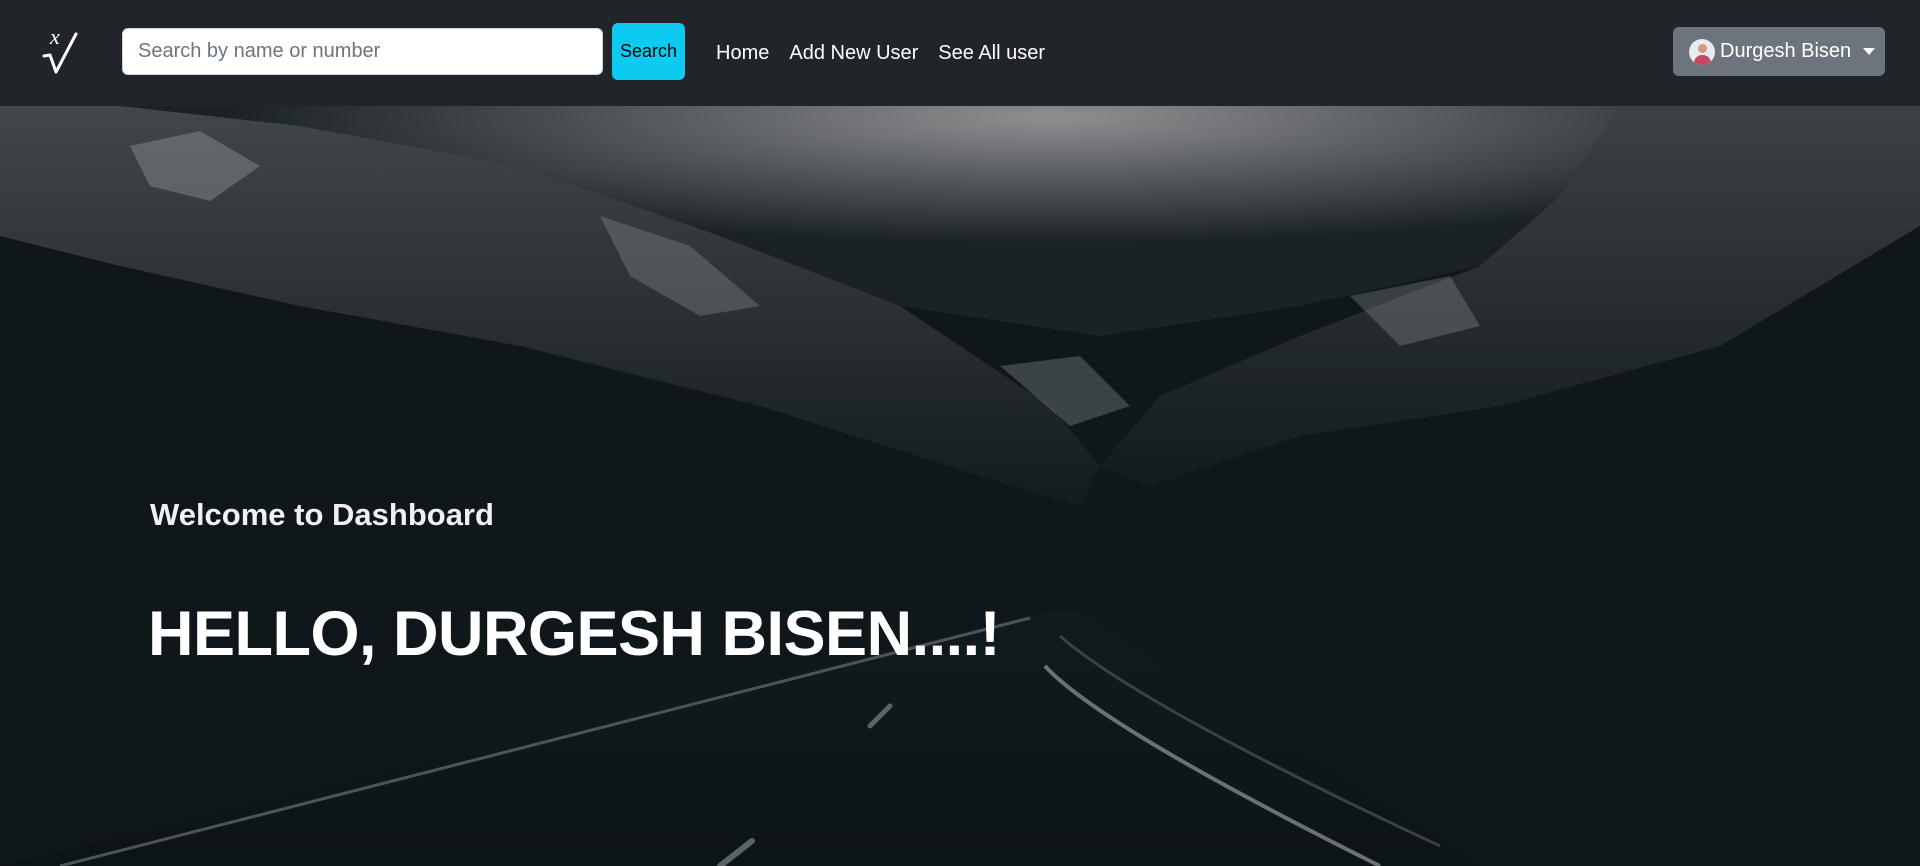 The width and height of the screenshot is (1920, 866). I want to click on nav-link-see-all-user: See All user, so click(991, 53).